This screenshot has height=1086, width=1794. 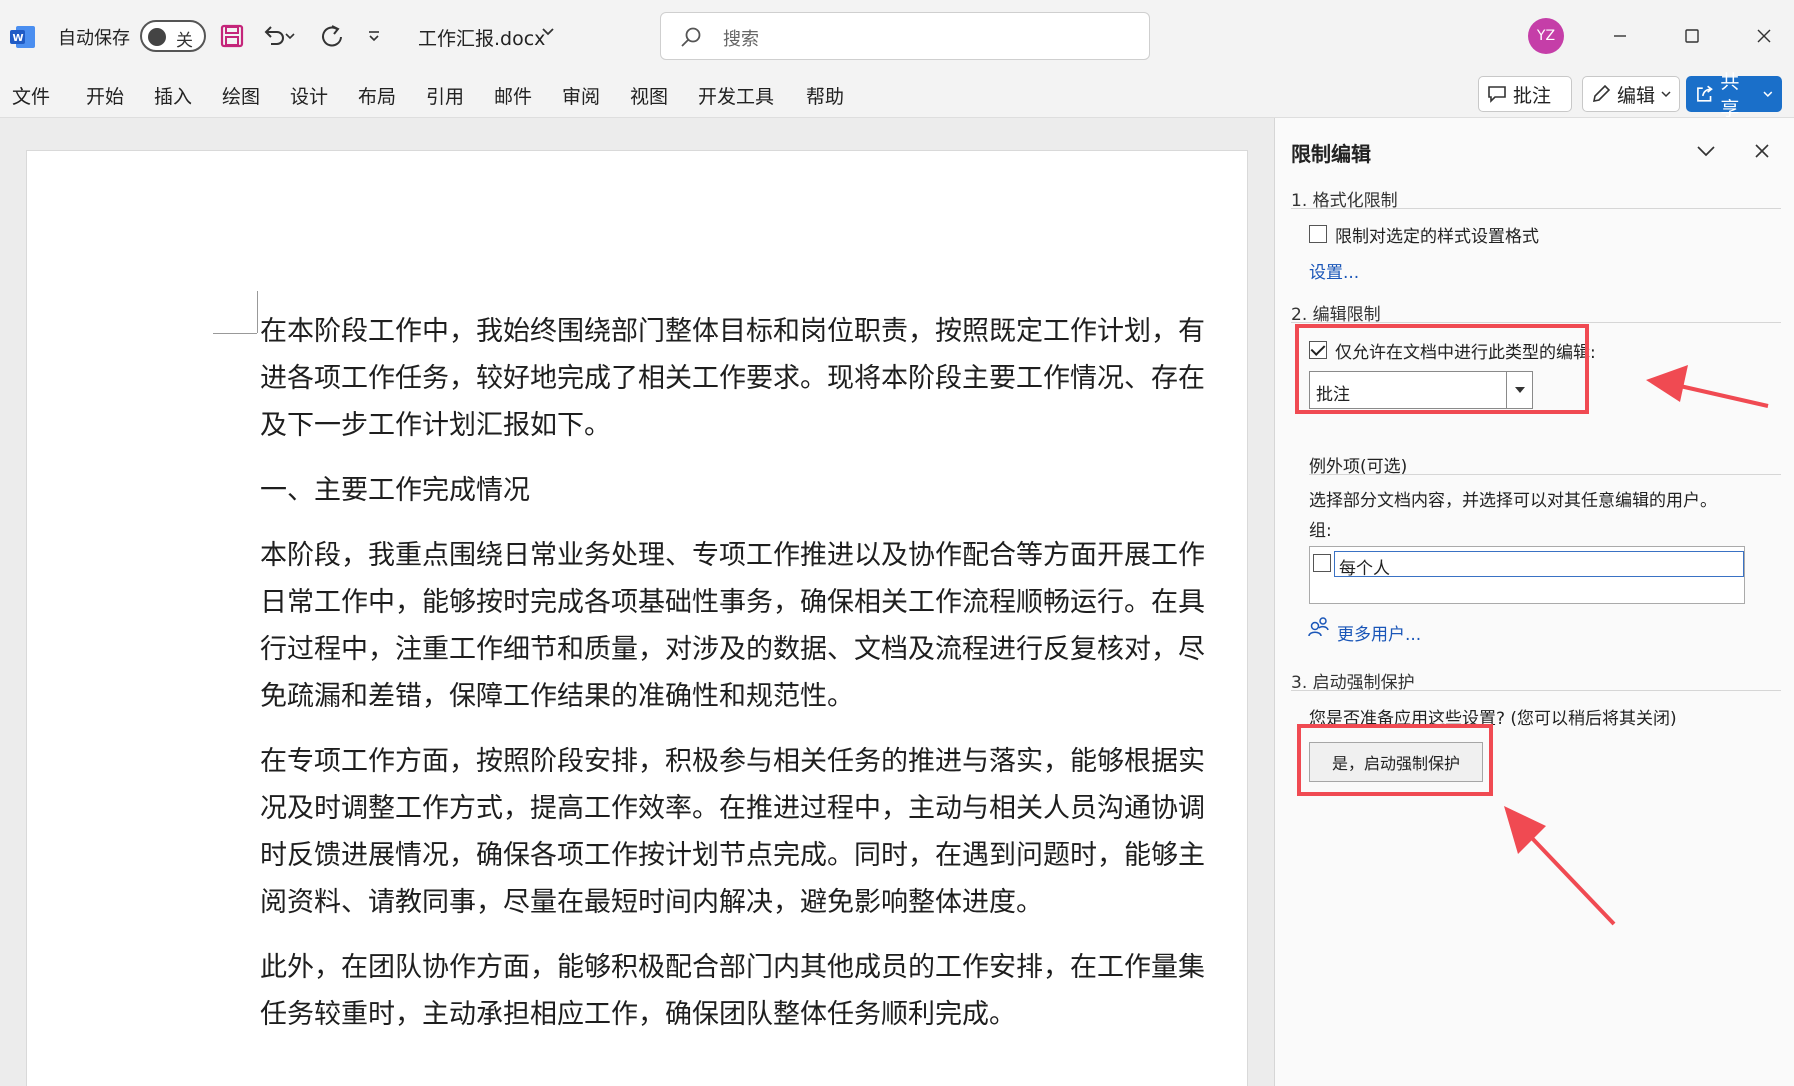 What do you see at coordinates (732, 378) in the screenshot?
I see `text-line: 进各项工作任务，较好地完成了相关工作要求。现将本阶段主要工作情况、存在` at bounding box center [732, 378].